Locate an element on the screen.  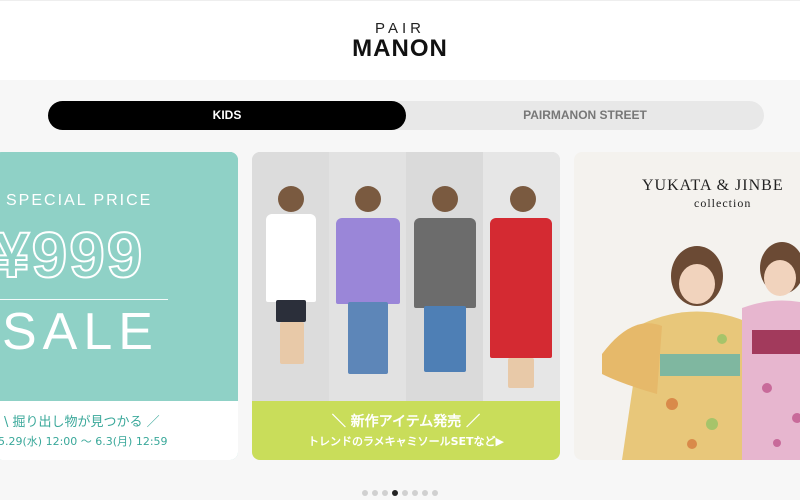
kid-4-legs is located at coordinates (521, 373).